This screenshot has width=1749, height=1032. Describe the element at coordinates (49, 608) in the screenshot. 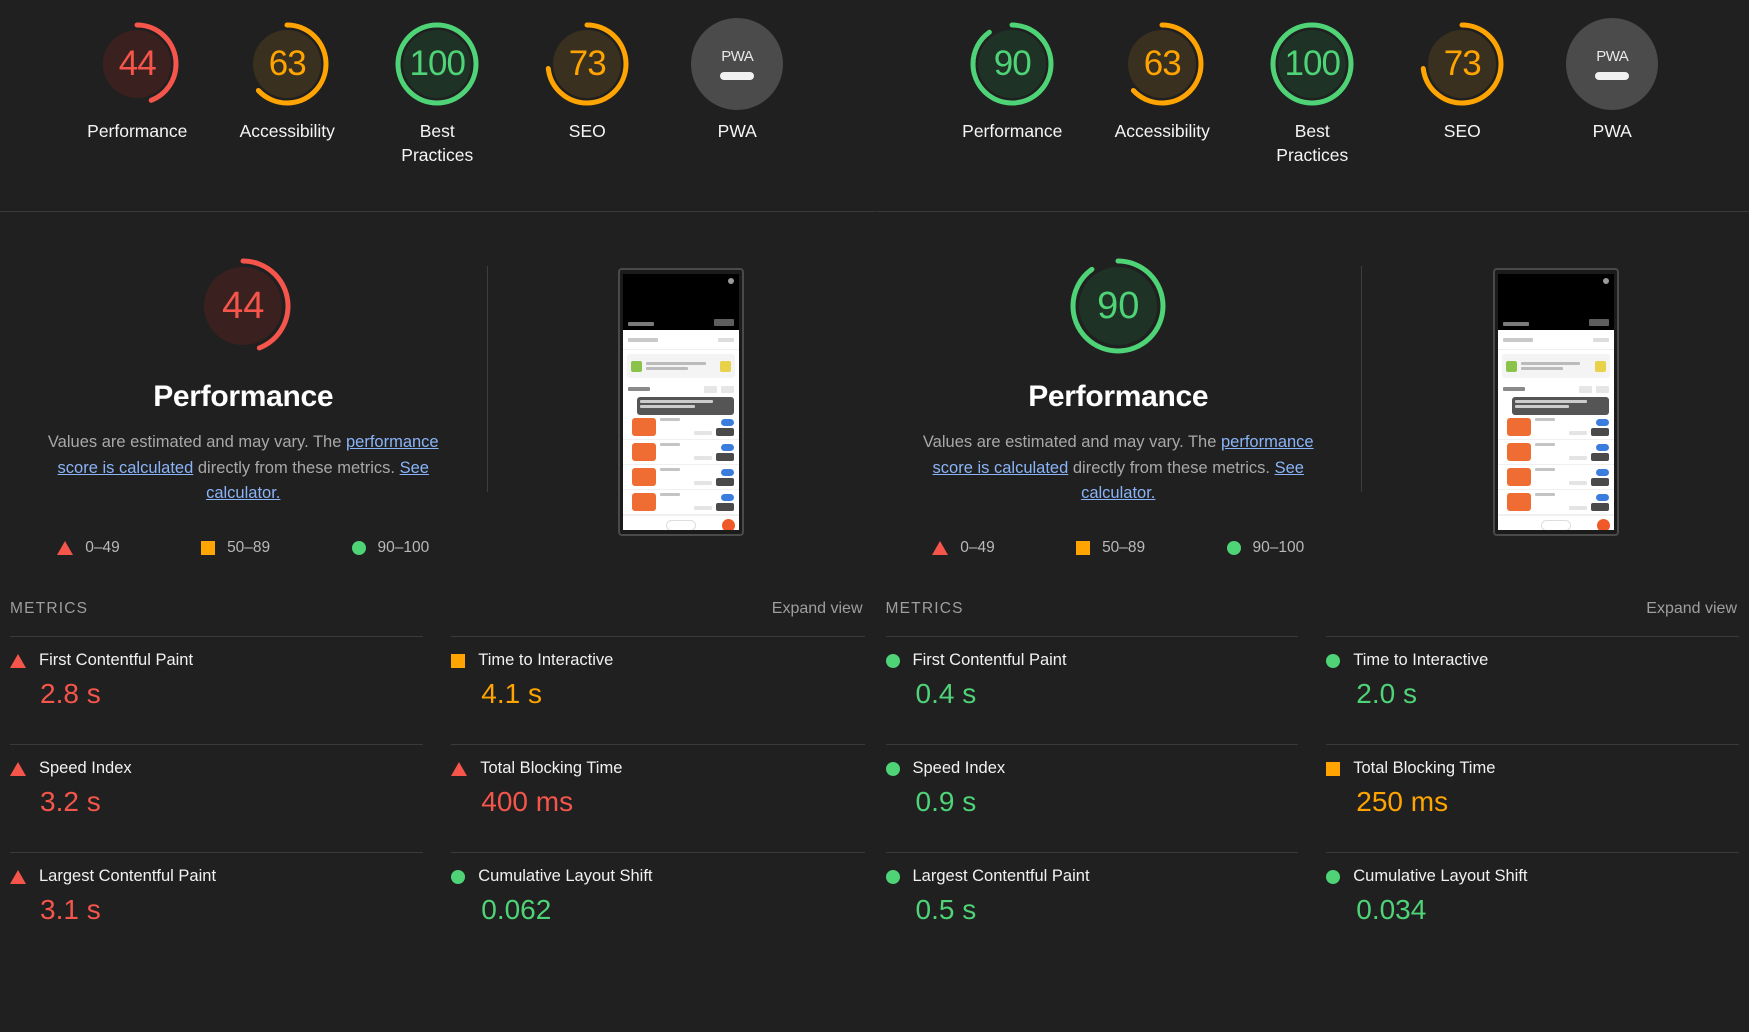

I see `metrics-title: METRICS` at that location.